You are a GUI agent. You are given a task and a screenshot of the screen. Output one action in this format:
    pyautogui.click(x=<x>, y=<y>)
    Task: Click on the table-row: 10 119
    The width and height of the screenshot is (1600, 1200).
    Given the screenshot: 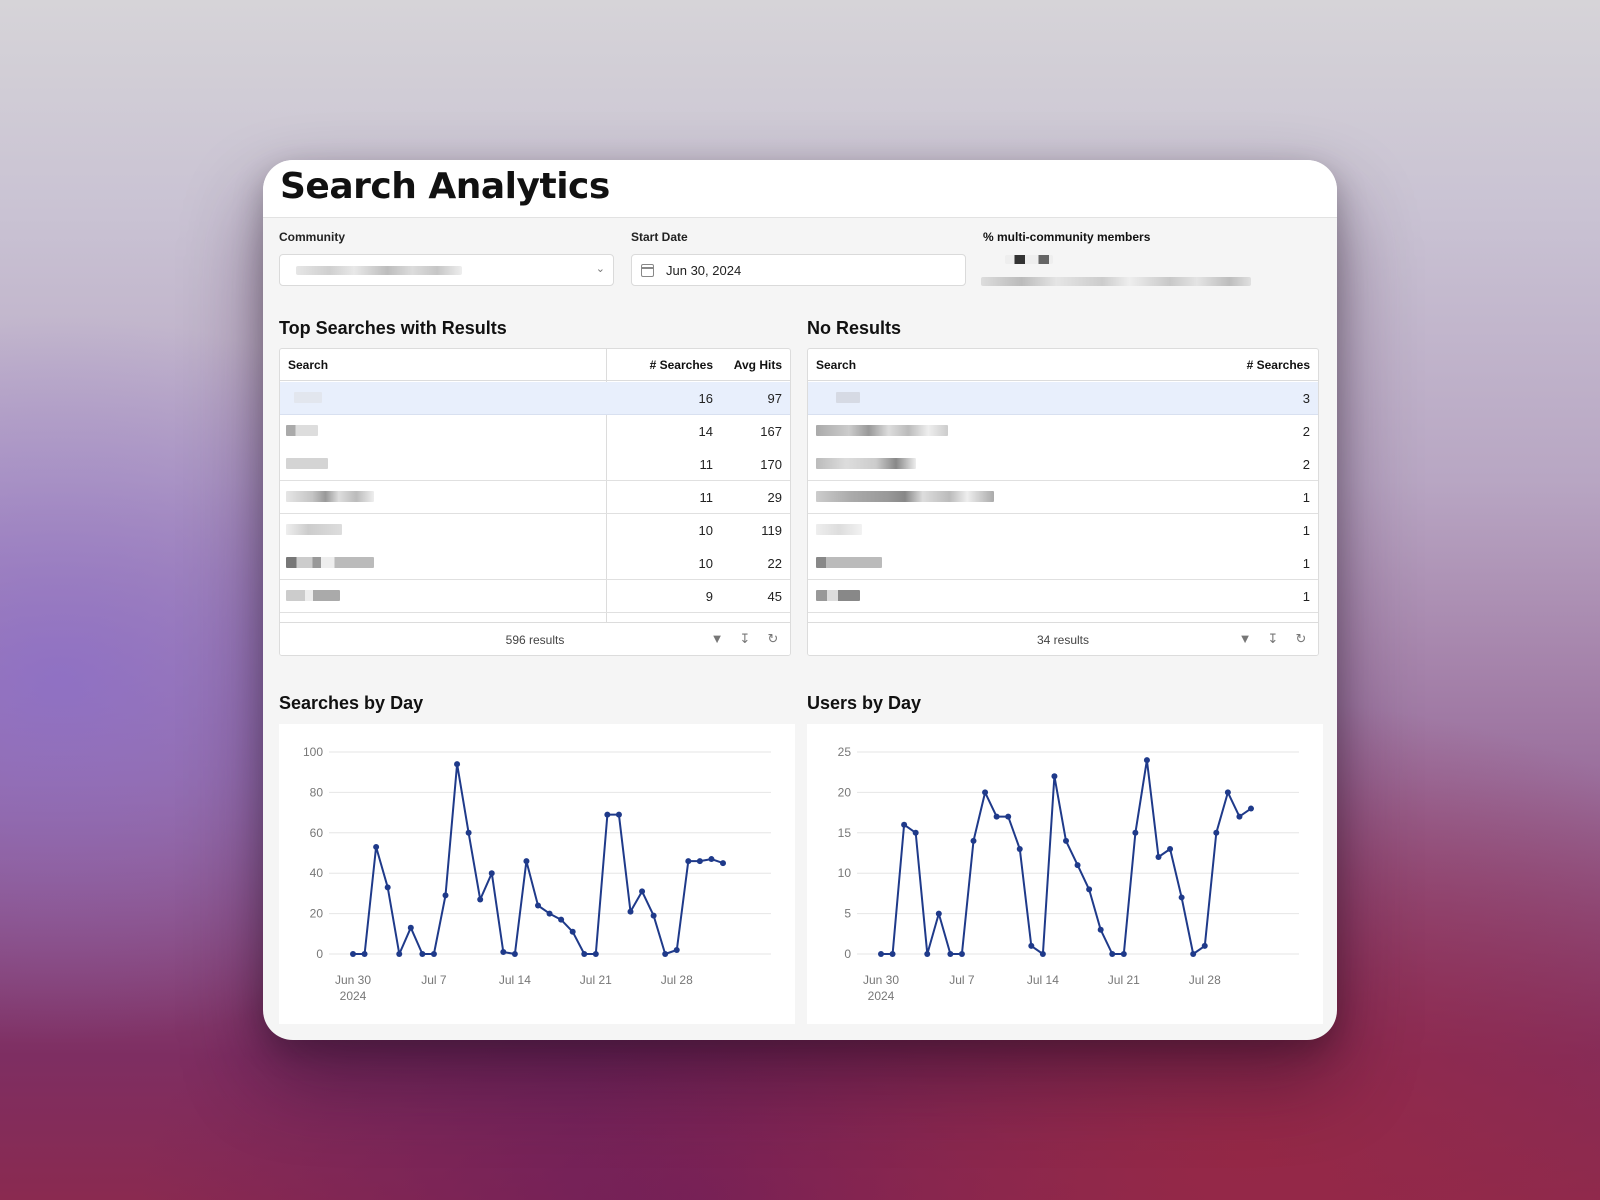 What is the action you would take?
    pyautogui.click(x=535, y=530)
    